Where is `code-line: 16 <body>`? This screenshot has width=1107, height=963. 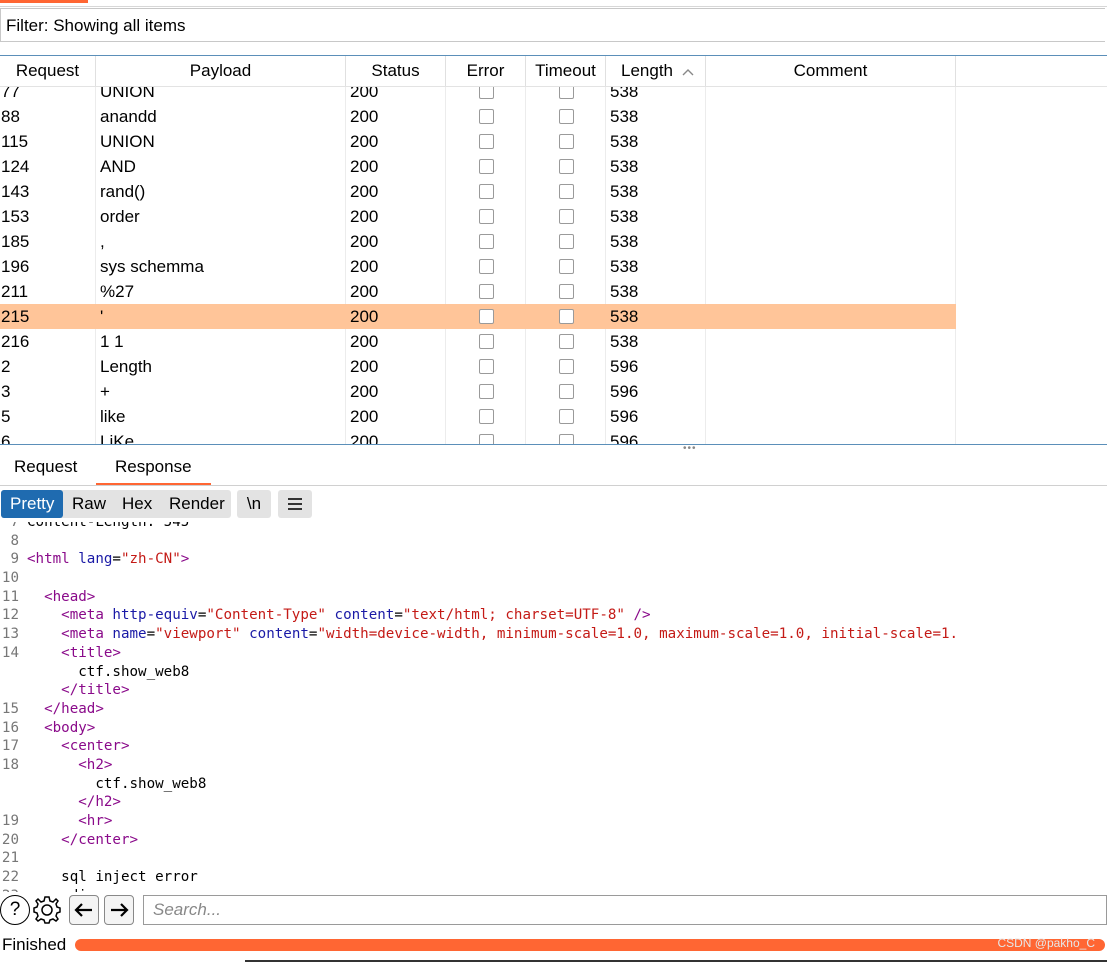
code-line: 16 <body> is located at coordinates (553, 728).